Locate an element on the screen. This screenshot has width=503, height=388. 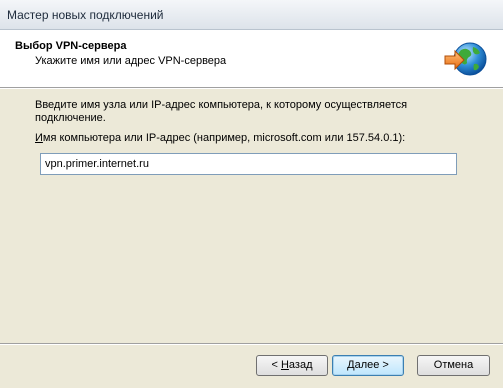
title-bar: Мастер новых подключений is located at coordinates (251, 15).